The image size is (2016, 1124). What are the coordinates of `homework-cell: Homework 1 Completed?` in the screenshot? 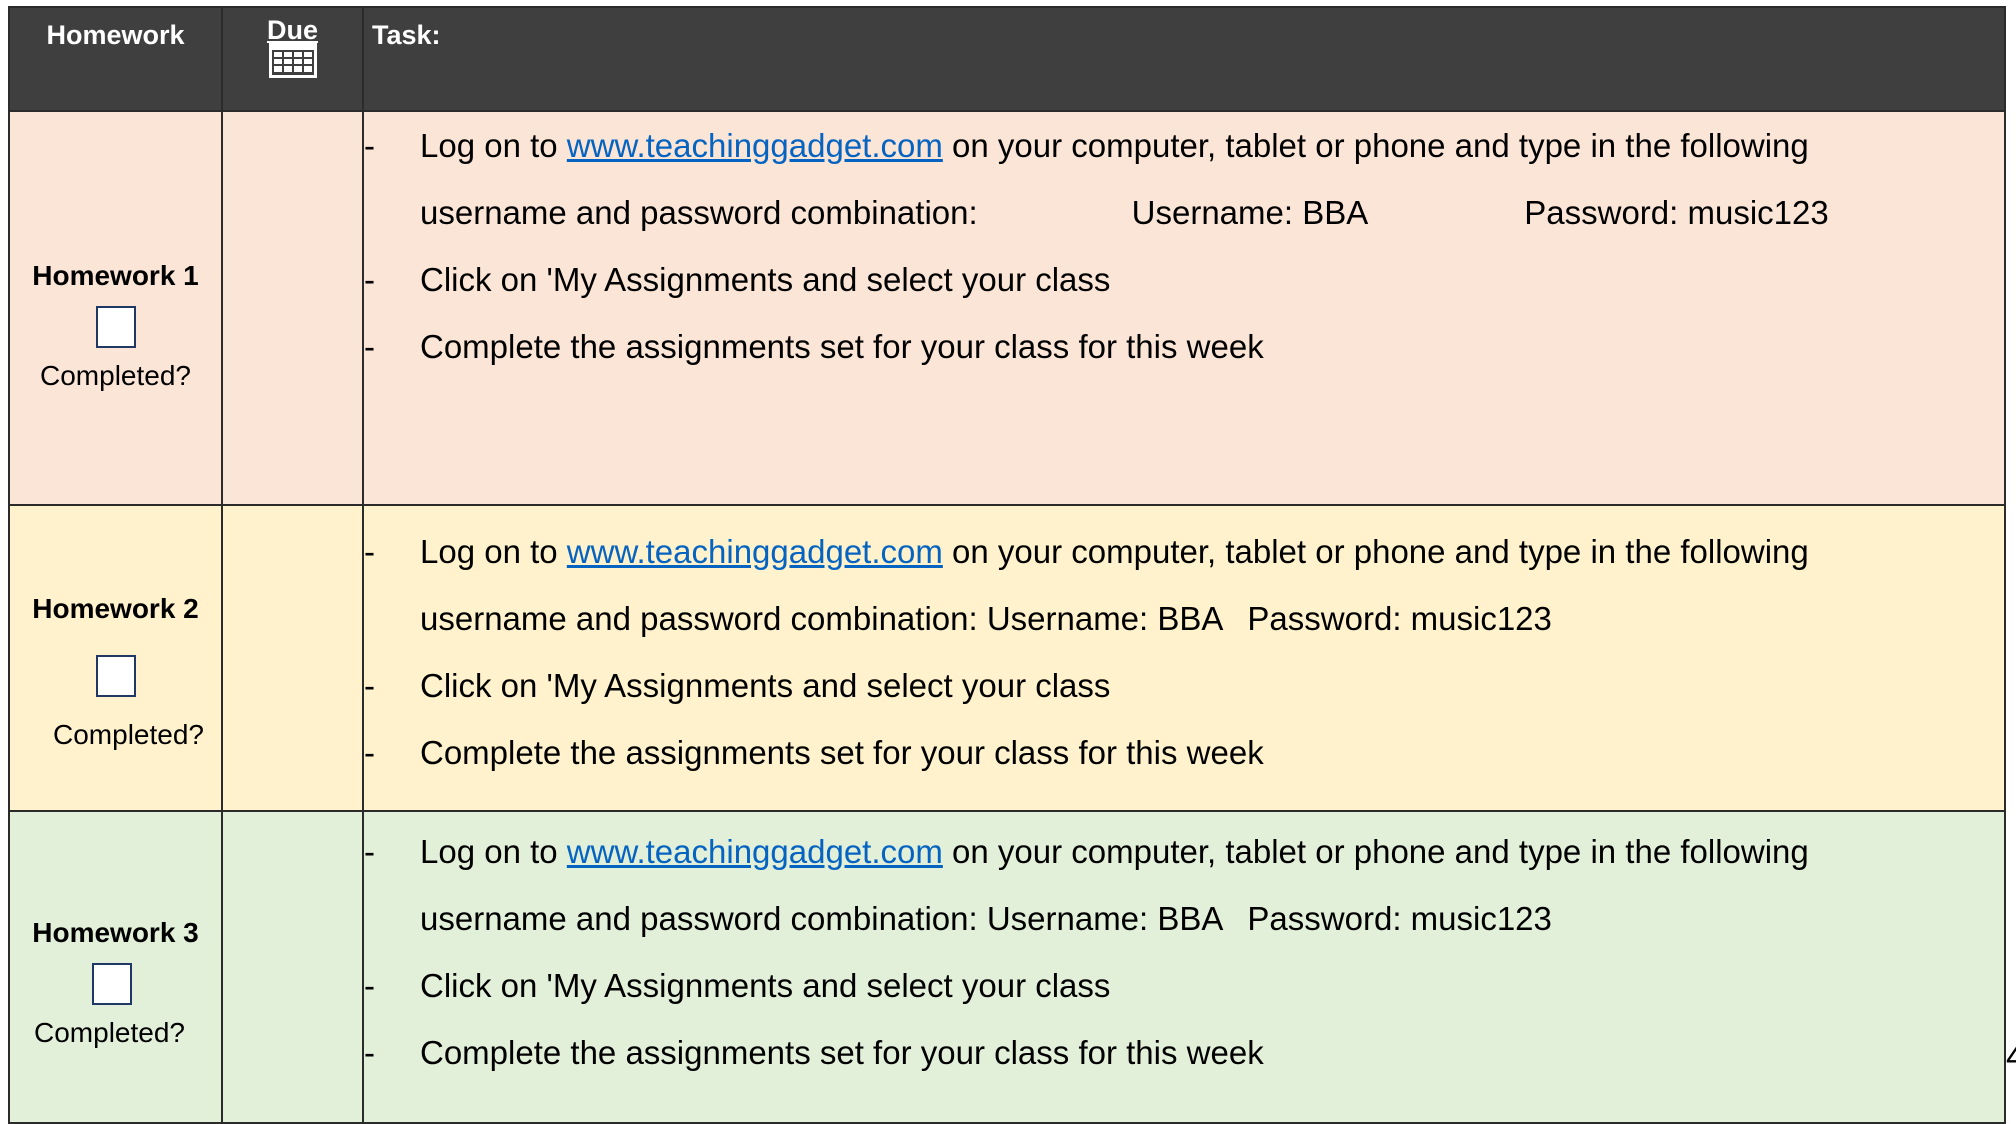 It's located at (115, 308).